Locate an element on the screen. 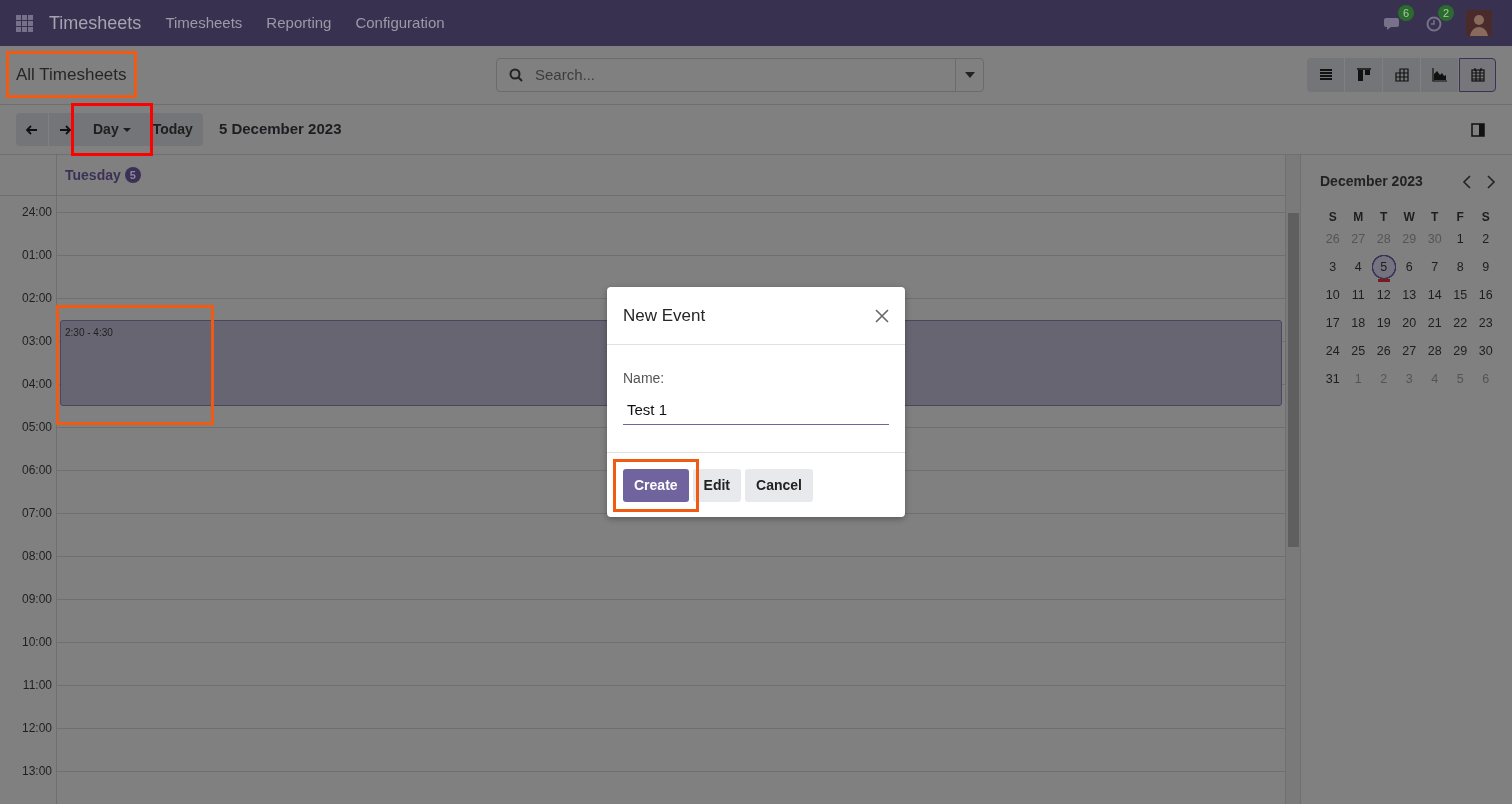  hour-label: 04:00 is located at coordinates (36, 385).